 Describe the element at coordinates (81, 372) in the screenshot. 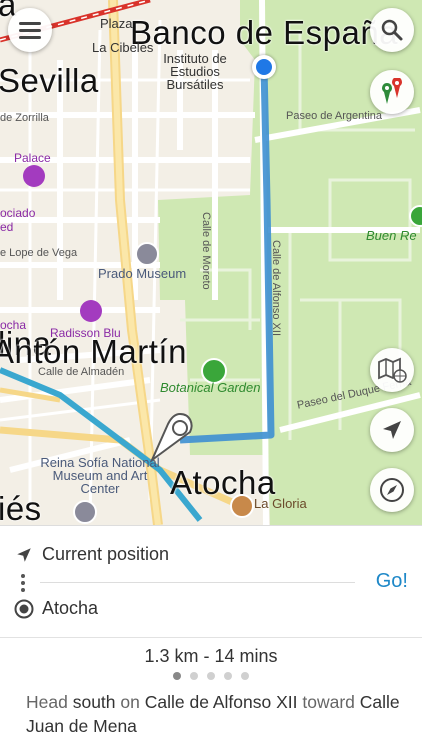

I see `street-label: Calle de Almadén` at that location.